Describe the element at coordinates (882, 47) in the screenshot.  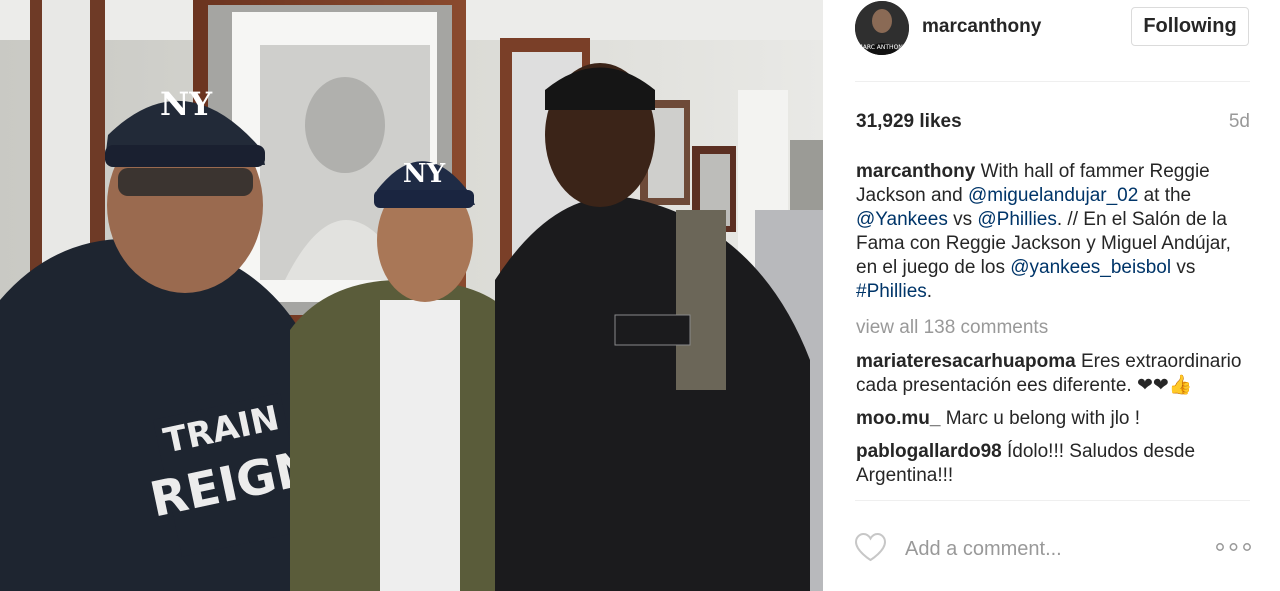
I see `avatar-text: MARC ANTHONY` at that location.